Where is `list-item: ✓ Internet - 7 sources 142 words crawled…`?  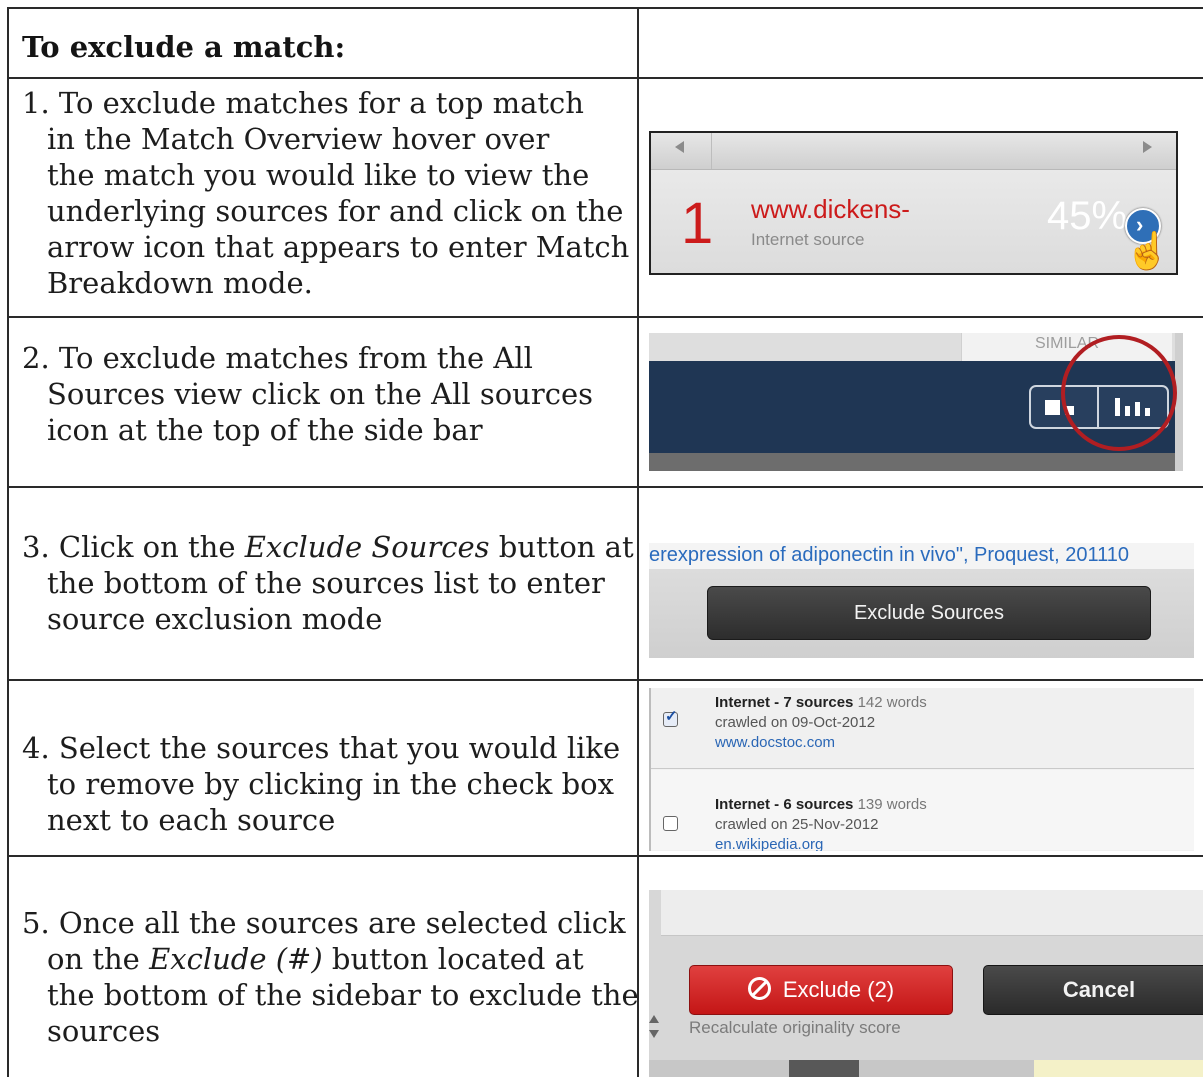
list-item: ✓ Internet - 7 sources 142 words crawled… is located at coordinates (921, 728).